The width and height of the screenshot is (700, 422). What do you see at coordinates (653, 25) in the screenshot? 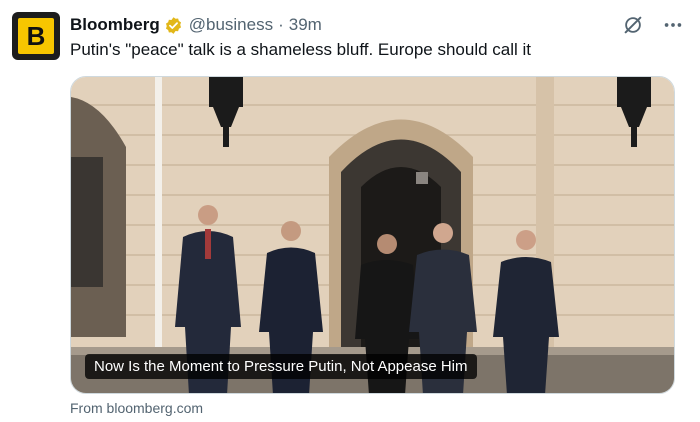
I see `header-actions` at bounding box center [653, 25].